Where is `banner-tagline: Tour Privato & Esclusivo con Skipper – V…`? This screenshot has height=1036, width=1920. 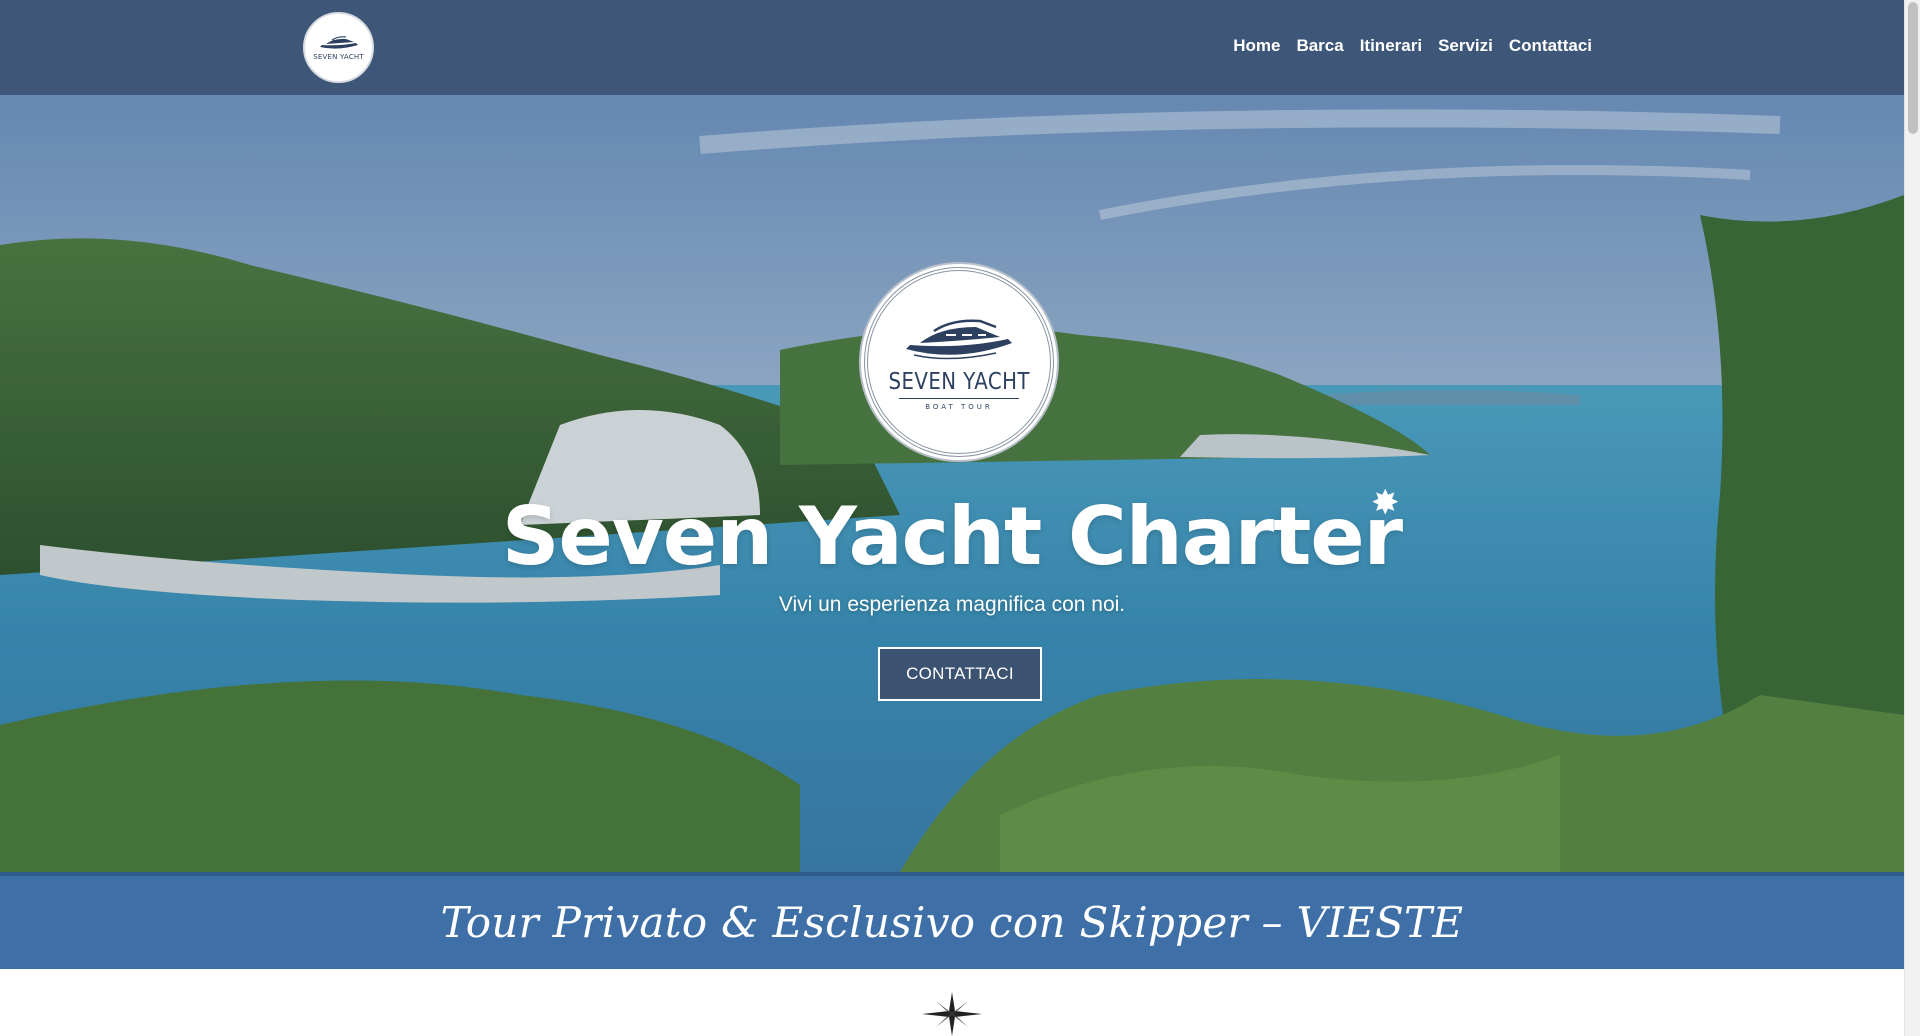
banner-tagline: Tour Privato & Esclusivo con Skipper – V… is located at coordinates (952, 922).